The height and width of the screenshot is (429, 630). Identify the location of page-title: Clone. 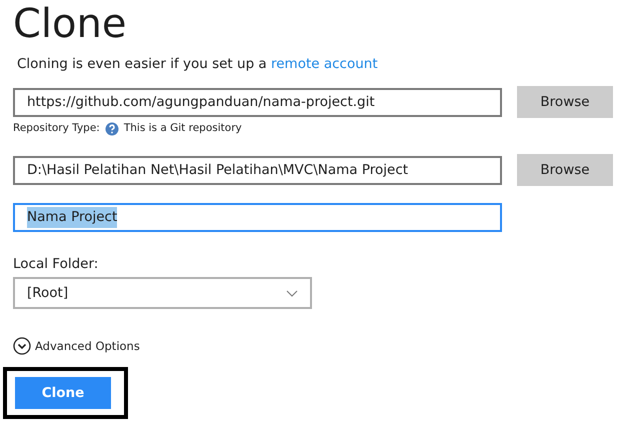
(70, 24).